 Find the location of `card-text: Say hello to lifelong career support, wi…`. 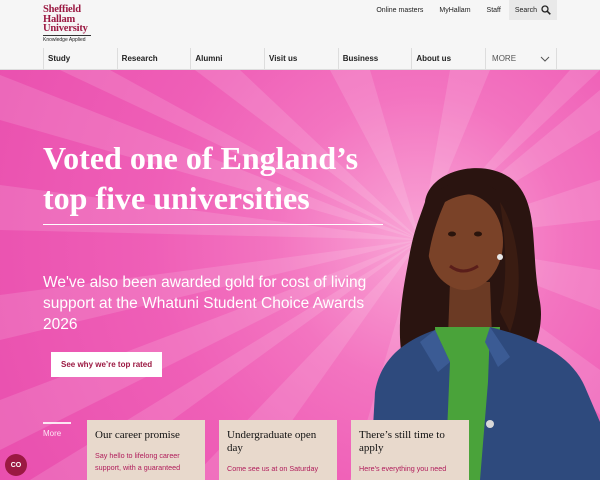

card-text: Say hello to lifelong career support, wi… is located at coordinates (138, 461).